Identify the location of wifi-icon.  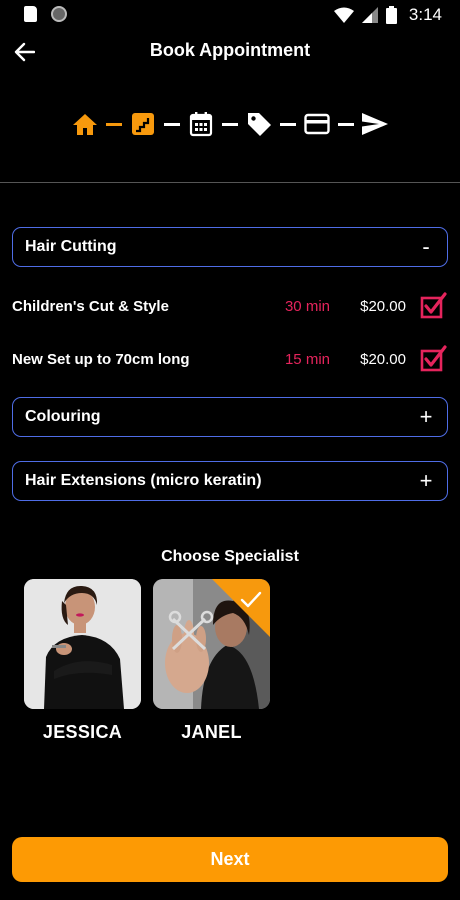
(343, 15).